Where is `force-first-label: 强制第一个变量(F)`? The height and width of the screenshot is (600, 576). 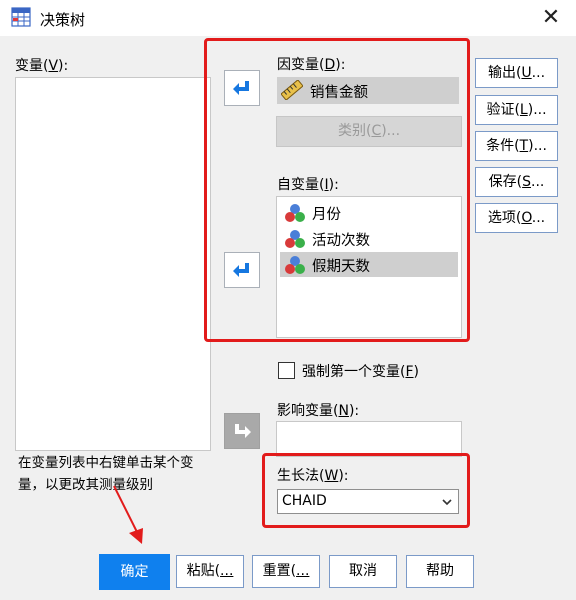
force-first-label: 强制第一个变量(F) is located at coordinates (360, 372).